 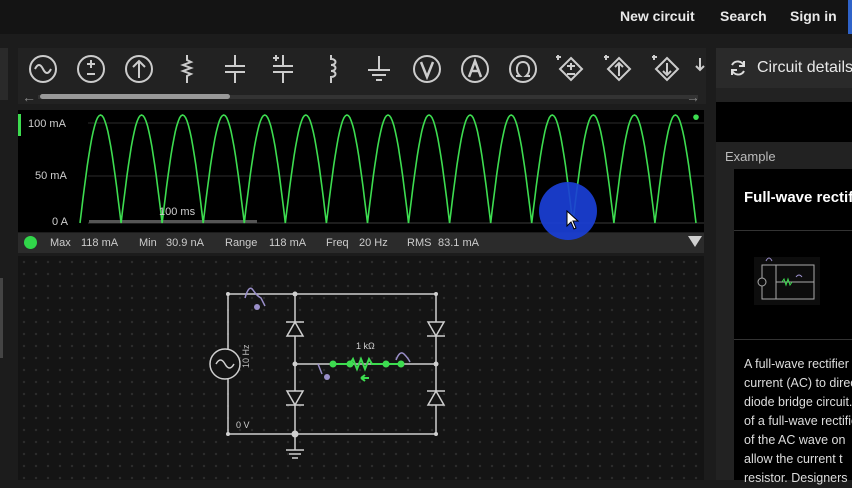 What do you see at coordinates (804, 67) in the screenshot?
I see `details-title: Circuit details` at bounding box center [804, 67].